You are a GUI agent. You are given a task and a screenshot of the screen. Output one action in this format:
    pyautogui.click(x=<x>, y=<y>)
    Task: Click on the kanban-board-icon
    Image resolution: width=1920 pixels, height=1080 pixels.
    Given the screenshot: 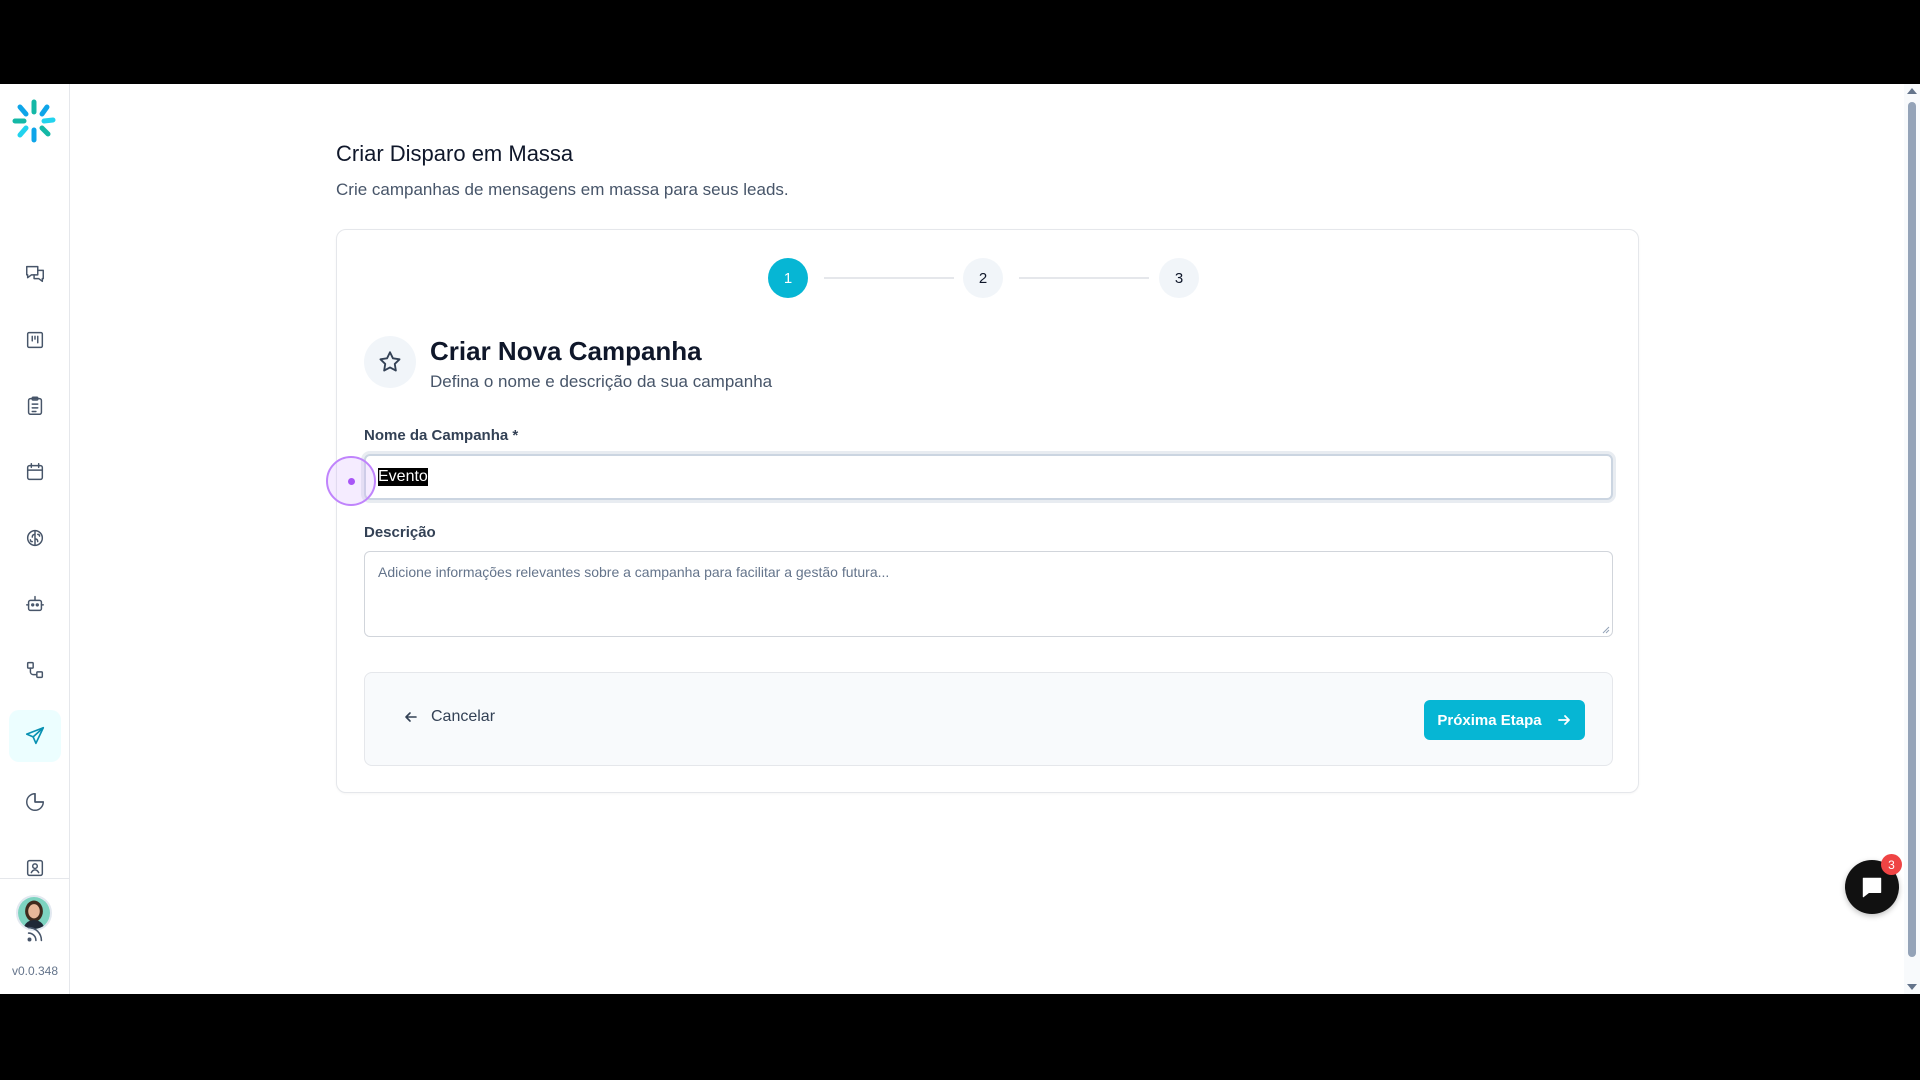 What is the action you would take?
    pyautogui.click(x=35, y=340)
    